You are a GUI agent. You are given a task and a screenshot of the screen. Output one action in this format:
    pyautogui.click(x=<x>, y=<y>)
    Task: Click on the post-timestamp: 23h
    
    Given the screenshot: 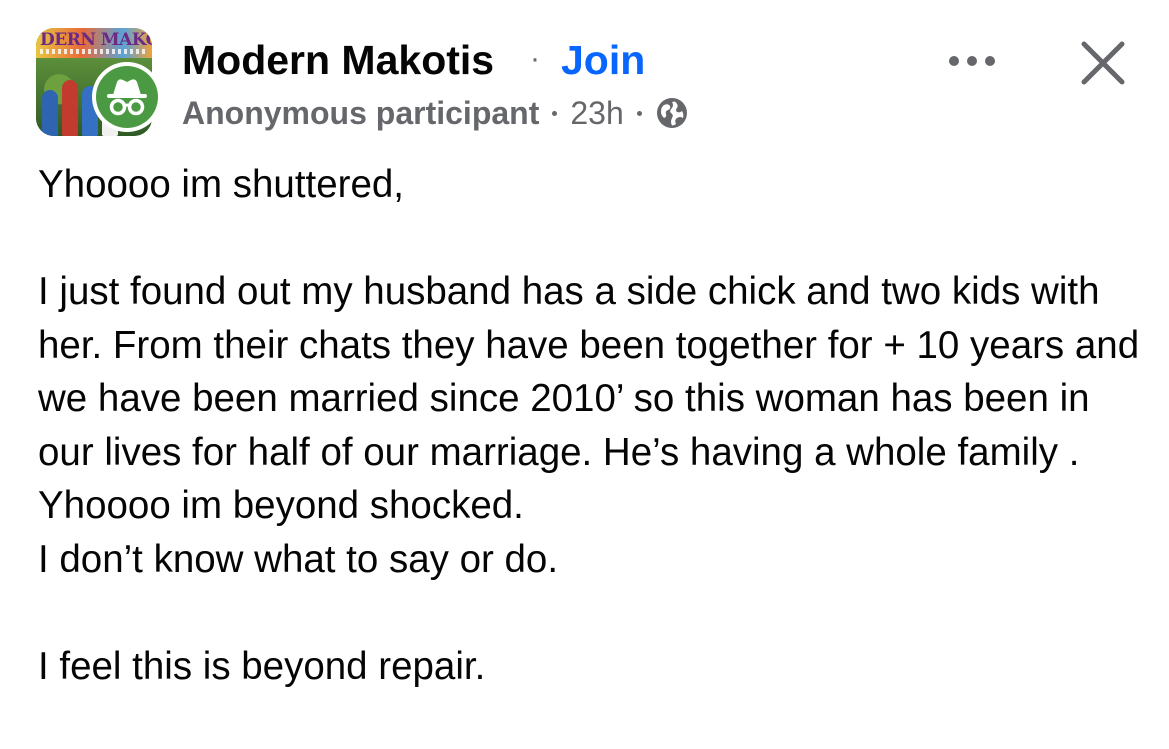 What is the action you would take?
    pyautogui.click(x=596, y=113)
    